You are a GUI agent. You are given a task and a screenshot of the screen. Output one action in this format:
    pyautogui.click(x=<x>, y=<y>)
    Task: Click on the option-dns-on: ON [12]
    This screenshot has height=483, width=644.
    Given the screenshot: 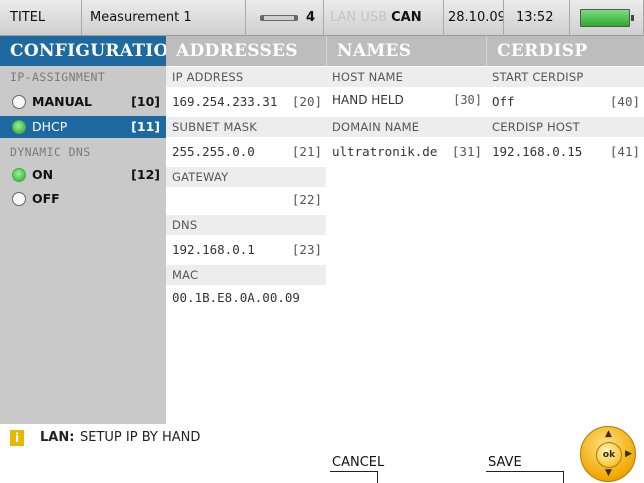 What is the action you would take?
    pyautogui.click(x=83, y=175)
    